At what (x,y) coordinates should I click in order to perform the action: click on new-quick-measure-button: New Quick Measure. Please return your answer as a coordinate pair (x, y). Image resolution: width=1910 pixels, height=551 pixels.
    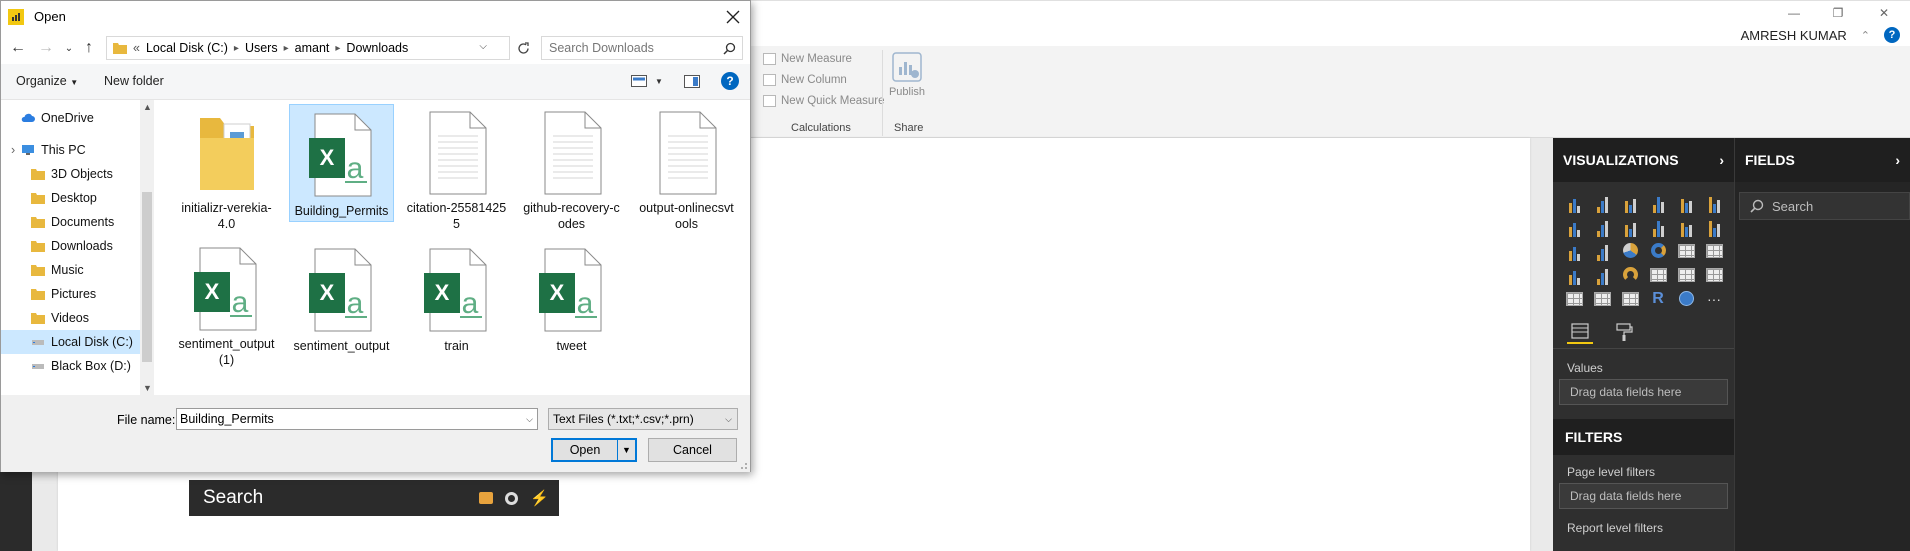
    Looking at the image, I should click on (824, 101).